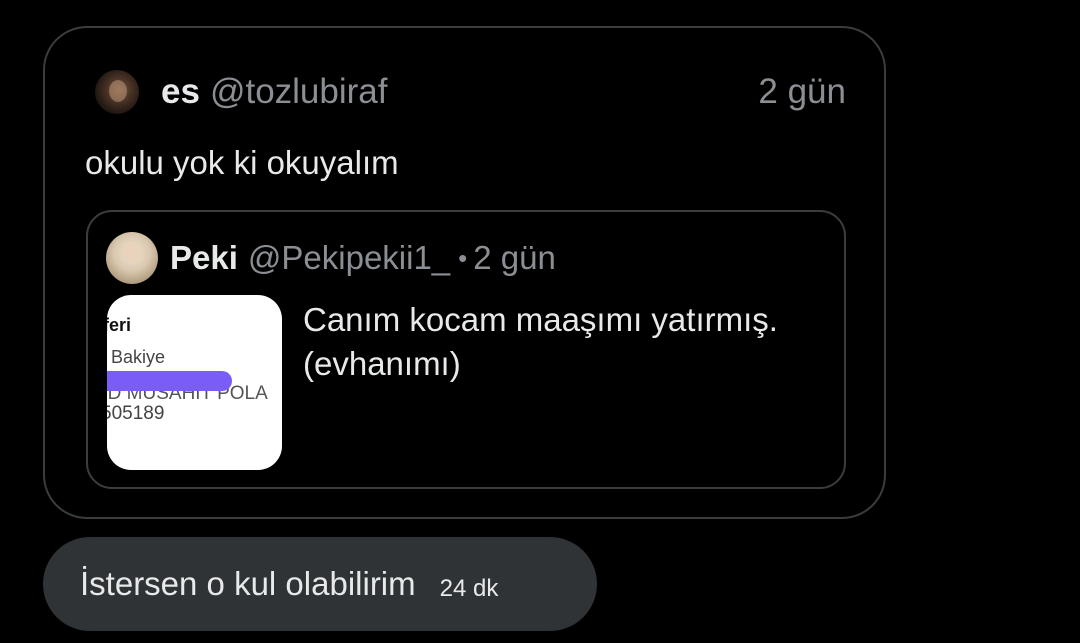  I want to click on quoted-handle: @Pekipekii1_, so click(349, 257).